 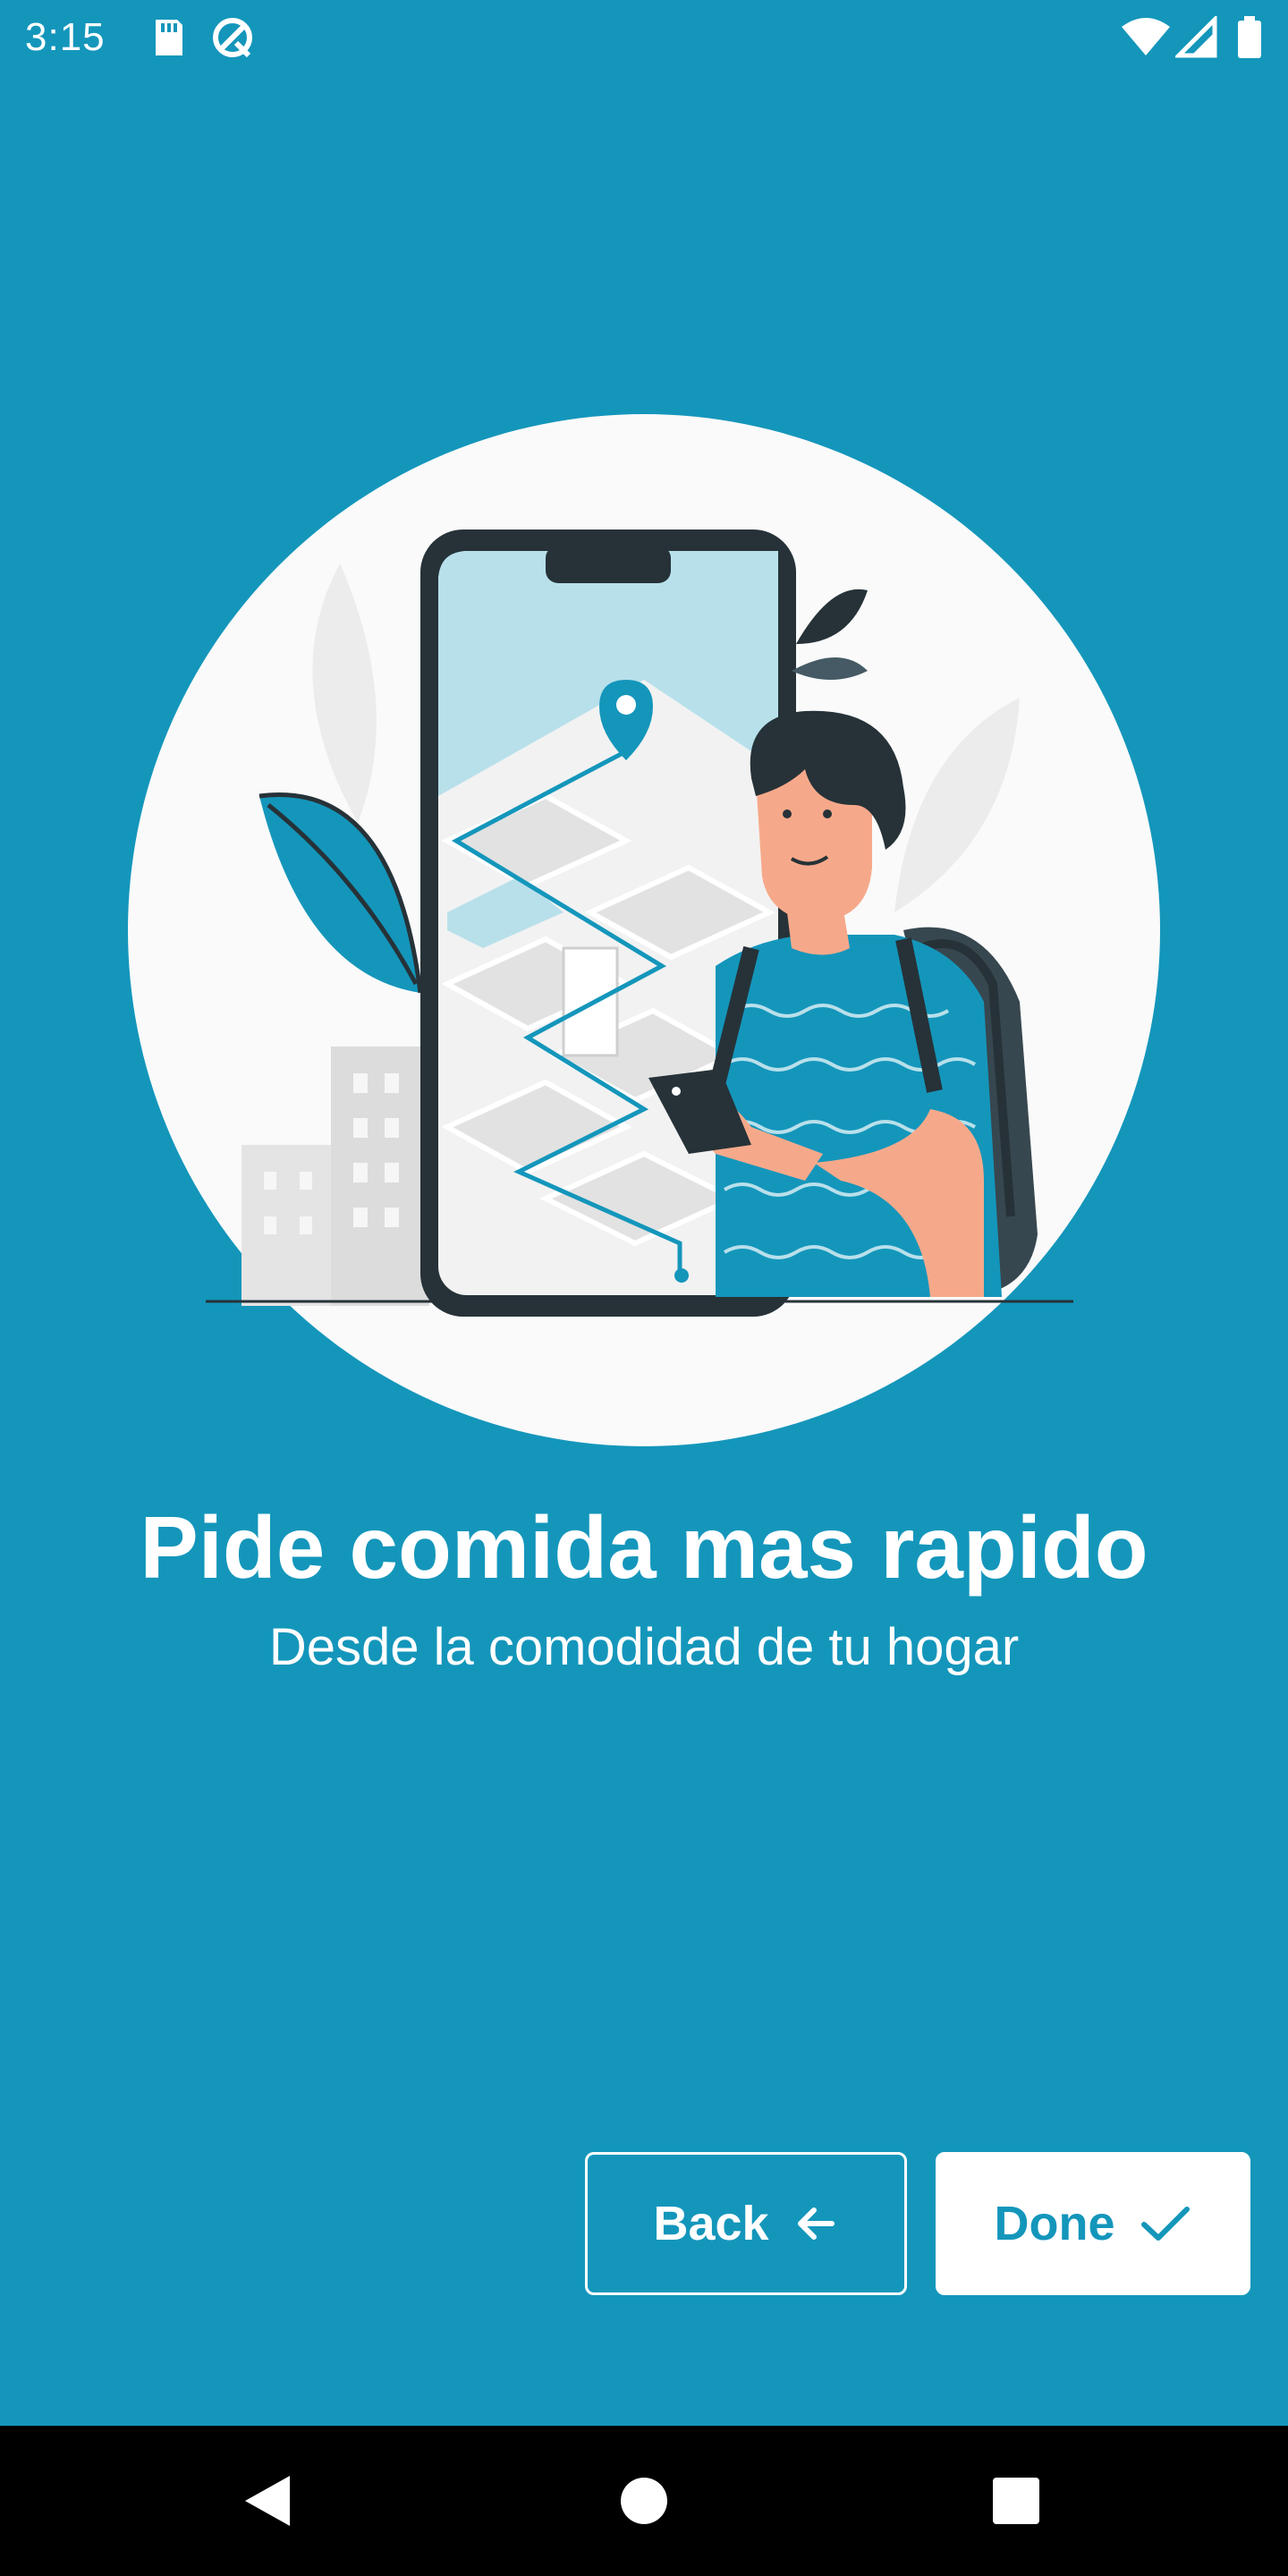 What do you see at coordinates (169, 37) in the screenshot?
I see `sd-card-icon` at bounding box center [169, 37].